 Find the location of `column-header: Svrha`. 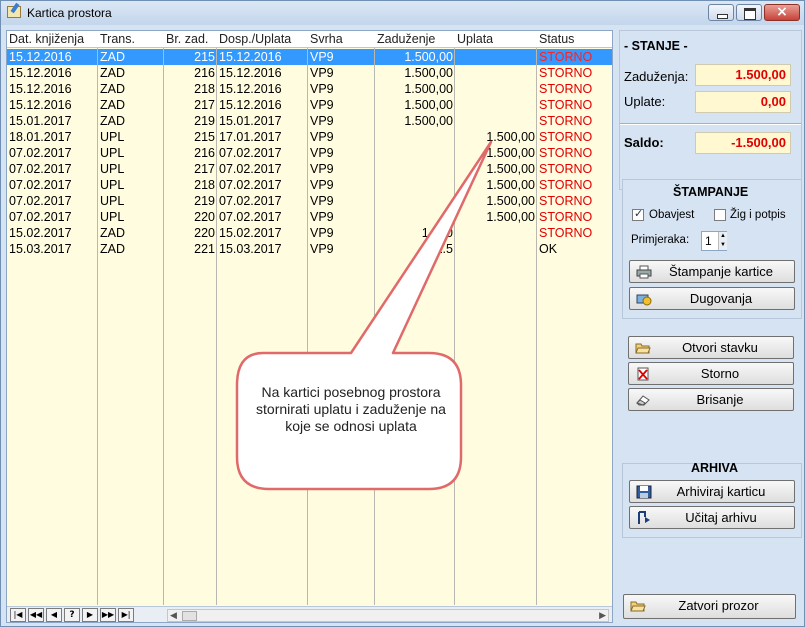

column-header: Svrha is located at coordinates (341, 39).